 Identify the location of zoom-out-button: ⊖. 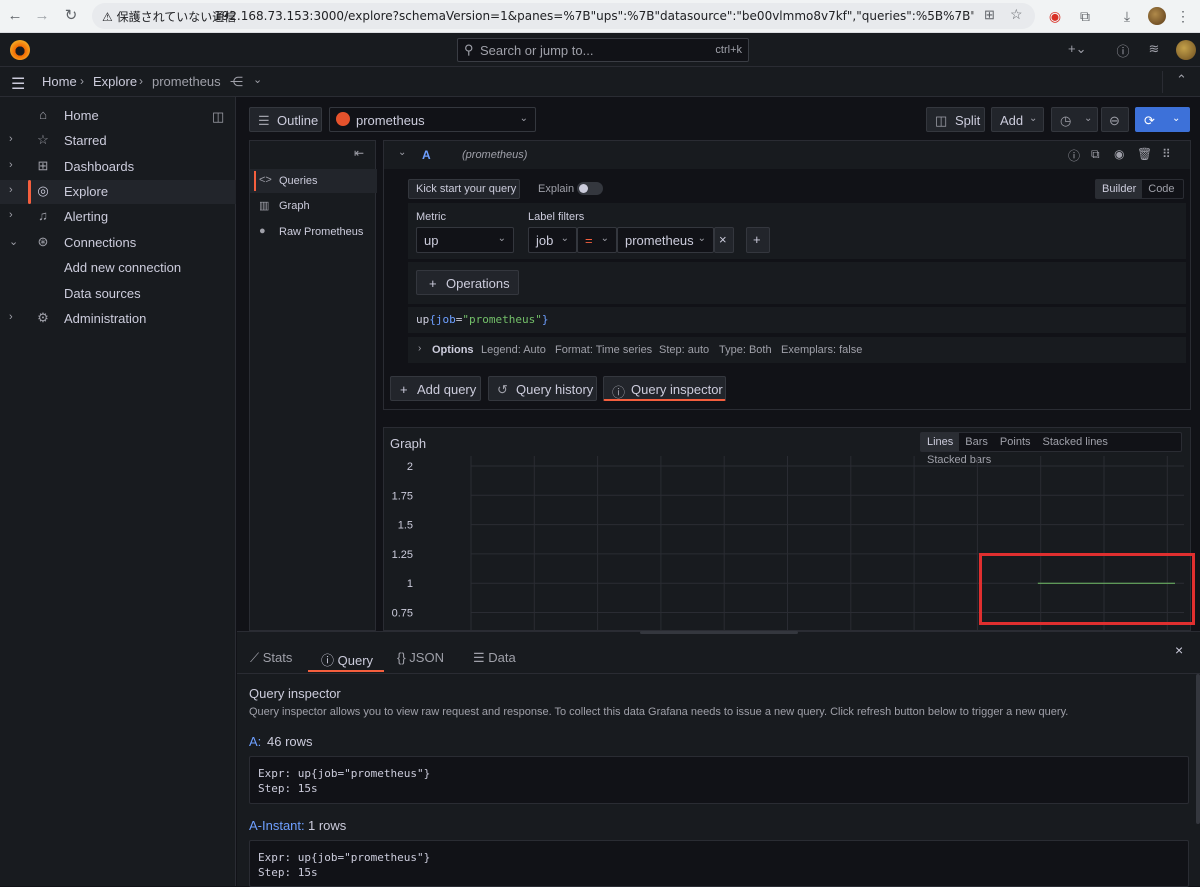
(1115, 119).